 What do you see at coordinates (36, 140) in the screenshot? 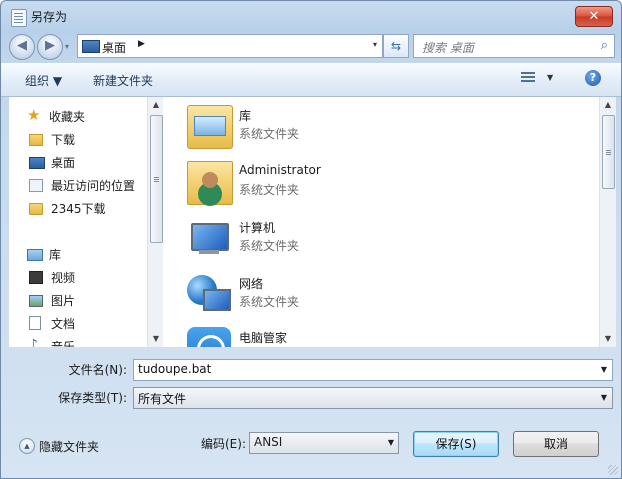
I see `download-folder-icon` at bounding box center [36, 140].